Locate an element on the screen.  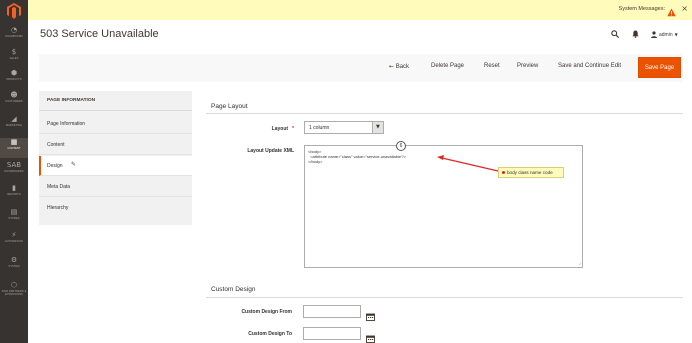
annotation-note: body class name code is located at coordinates (531, 172).